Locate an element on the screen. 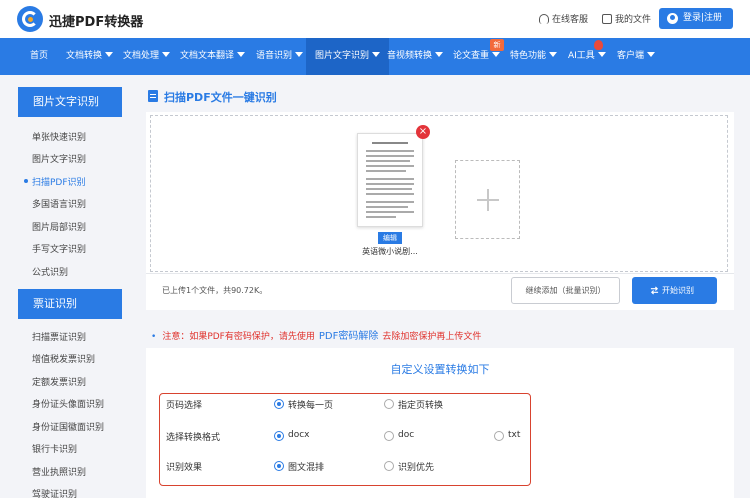 The image size is (750, 498). nav-speech: 语音识别 is located at coordinates (280, 56).